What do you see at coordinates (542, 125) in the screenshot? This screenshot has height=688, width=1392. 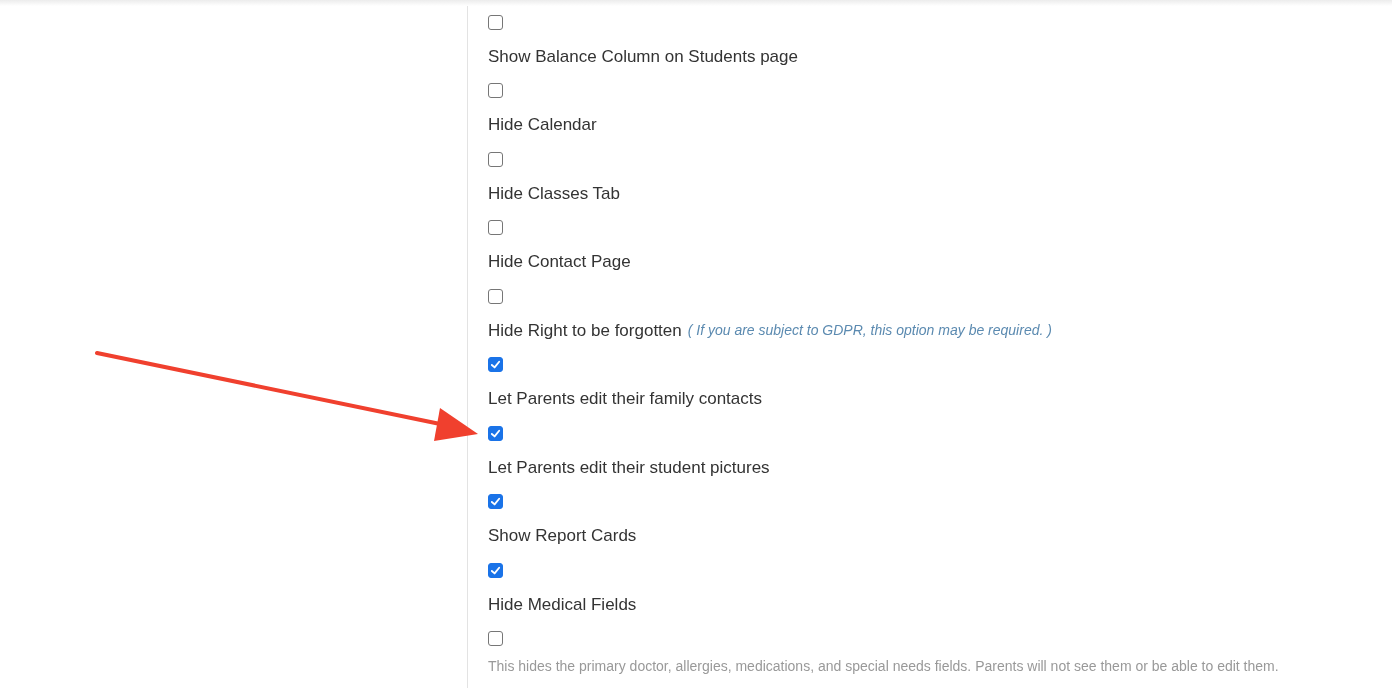 I see `setting-label: Hide Calendar` at bounding box center [542, 125].